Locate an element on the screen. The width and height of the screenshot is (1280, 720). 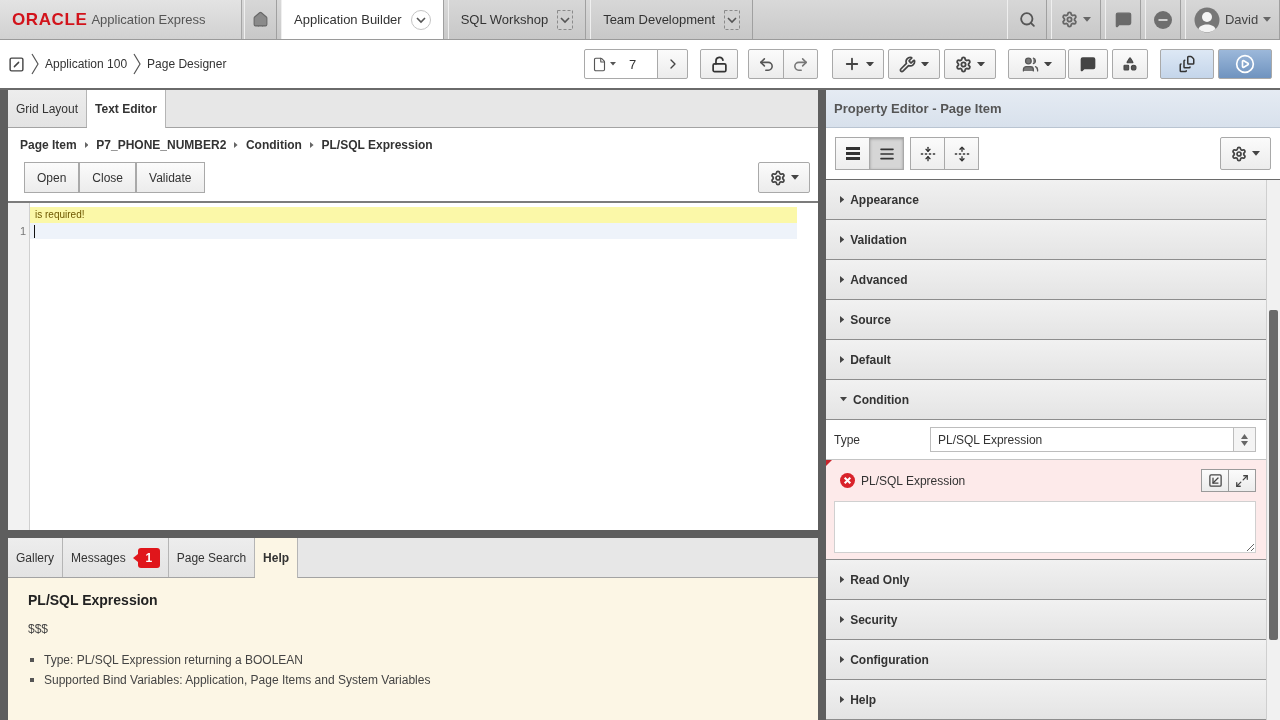
corner-marker-icon is located at coordinates (829, 463).